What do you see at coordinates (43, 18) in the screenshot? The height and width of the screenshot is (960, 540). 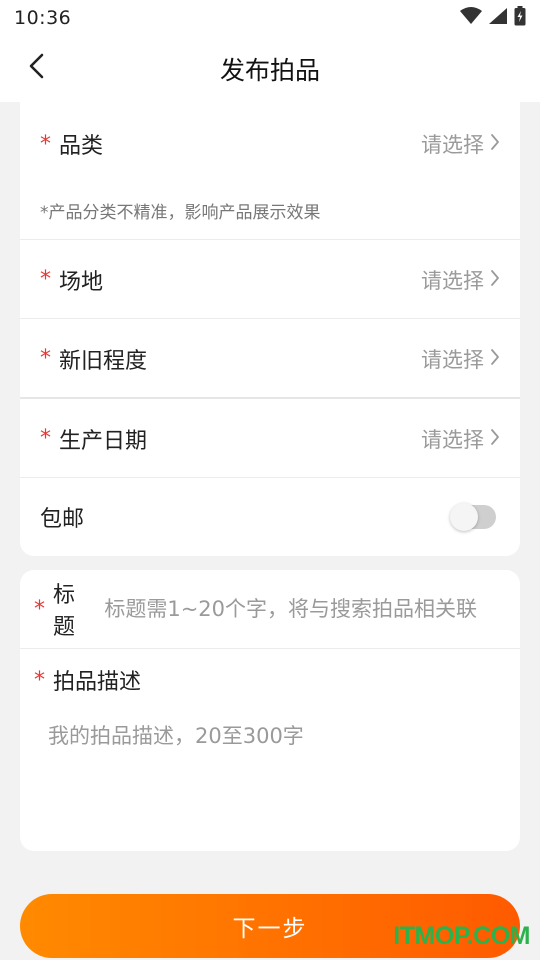 I see `status-time: 10:36` at bounding box center [43, 18].